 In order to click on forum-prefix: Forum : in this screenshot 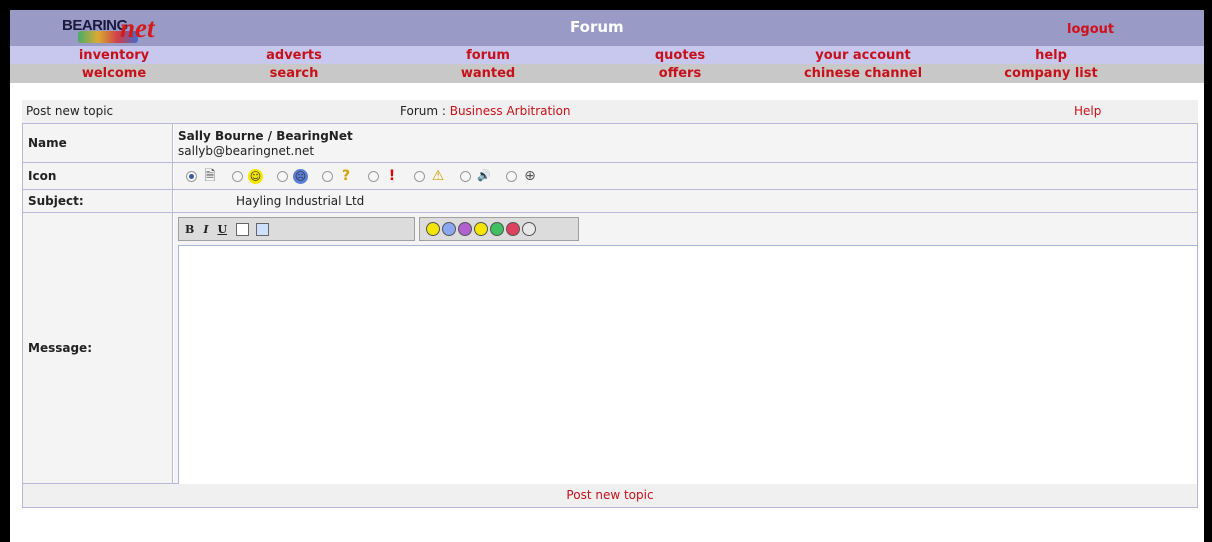, I will do `click(425, 111)`.